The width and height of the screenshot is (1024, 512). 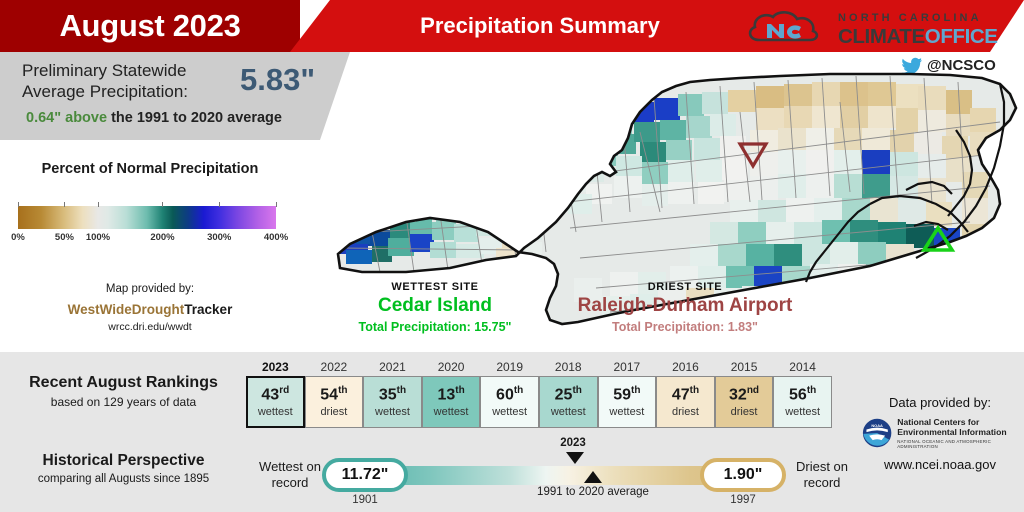 What do you see at coordinates (743, 475) in the screenshot?
I see `driest-on-record-value: 1.90"` at bounding box center [743, 475].